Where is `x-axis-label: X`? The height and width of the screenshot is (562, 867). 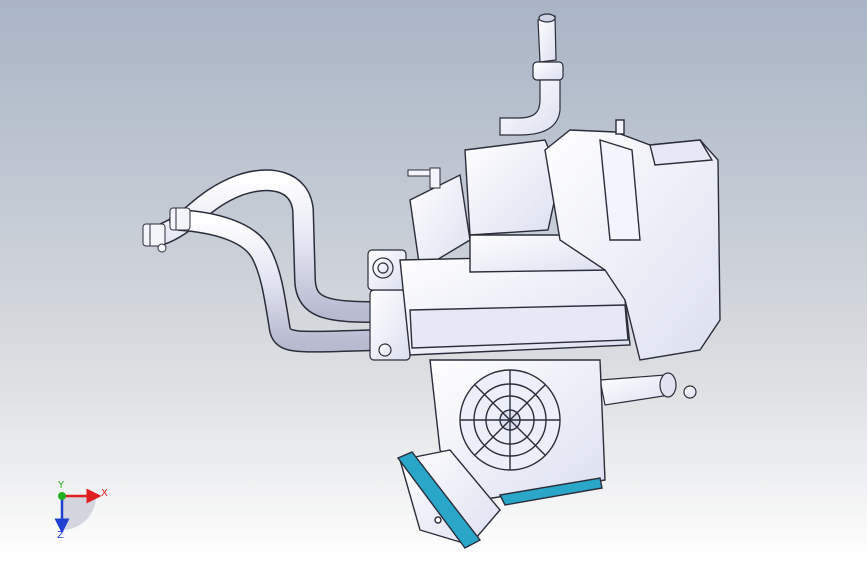
x-axis-label: X is located at coordinates (104, 493).